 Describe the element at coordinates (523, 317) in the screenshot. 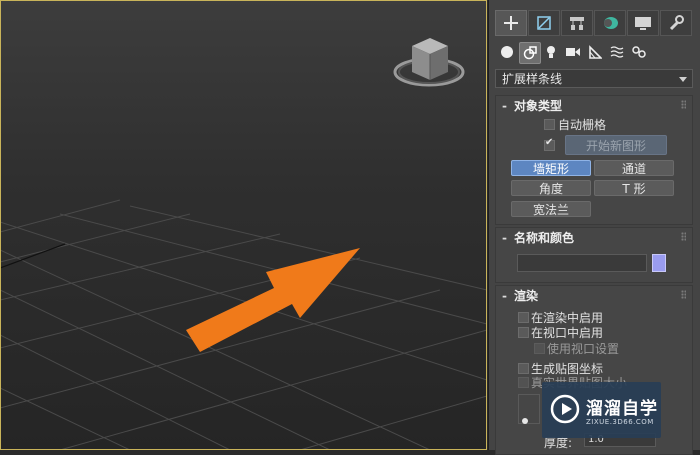

I see `enable-in-renderer-checkbox` at that location.